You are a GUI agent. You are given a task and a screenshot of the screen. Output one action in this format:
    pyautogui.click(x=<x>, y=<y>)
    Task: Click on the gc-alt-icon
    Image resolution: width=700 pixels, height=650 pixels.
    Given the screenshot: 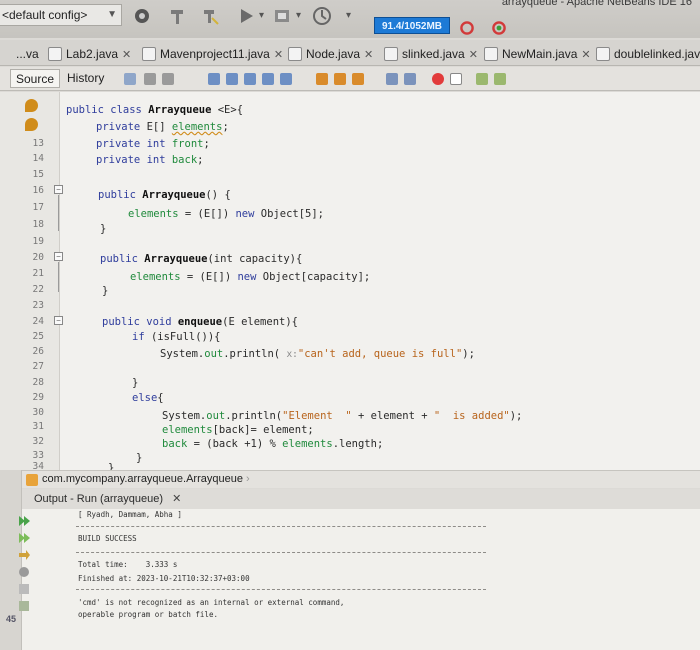 What is the action you would take?
    pyautogui.click(x=499, y=28)
    